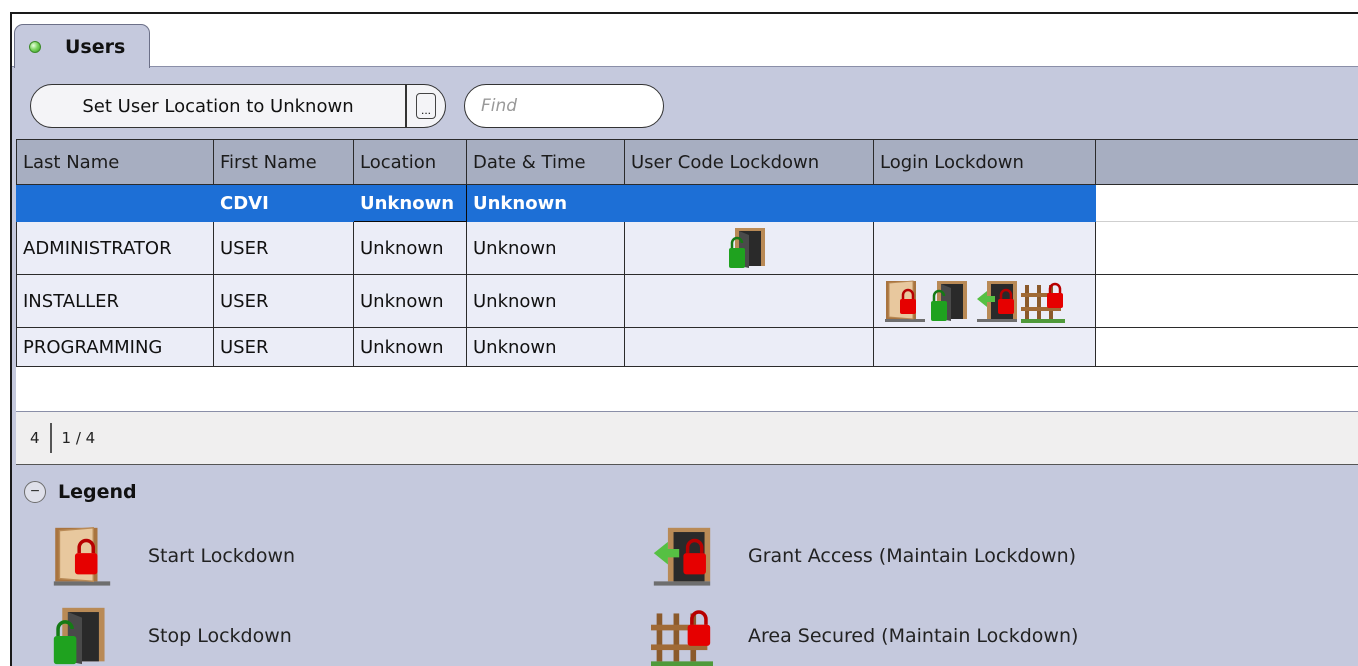  Describe the element at coordinates (95, 46) in the screenshot. I see `tab-users-label: Users` at that location.